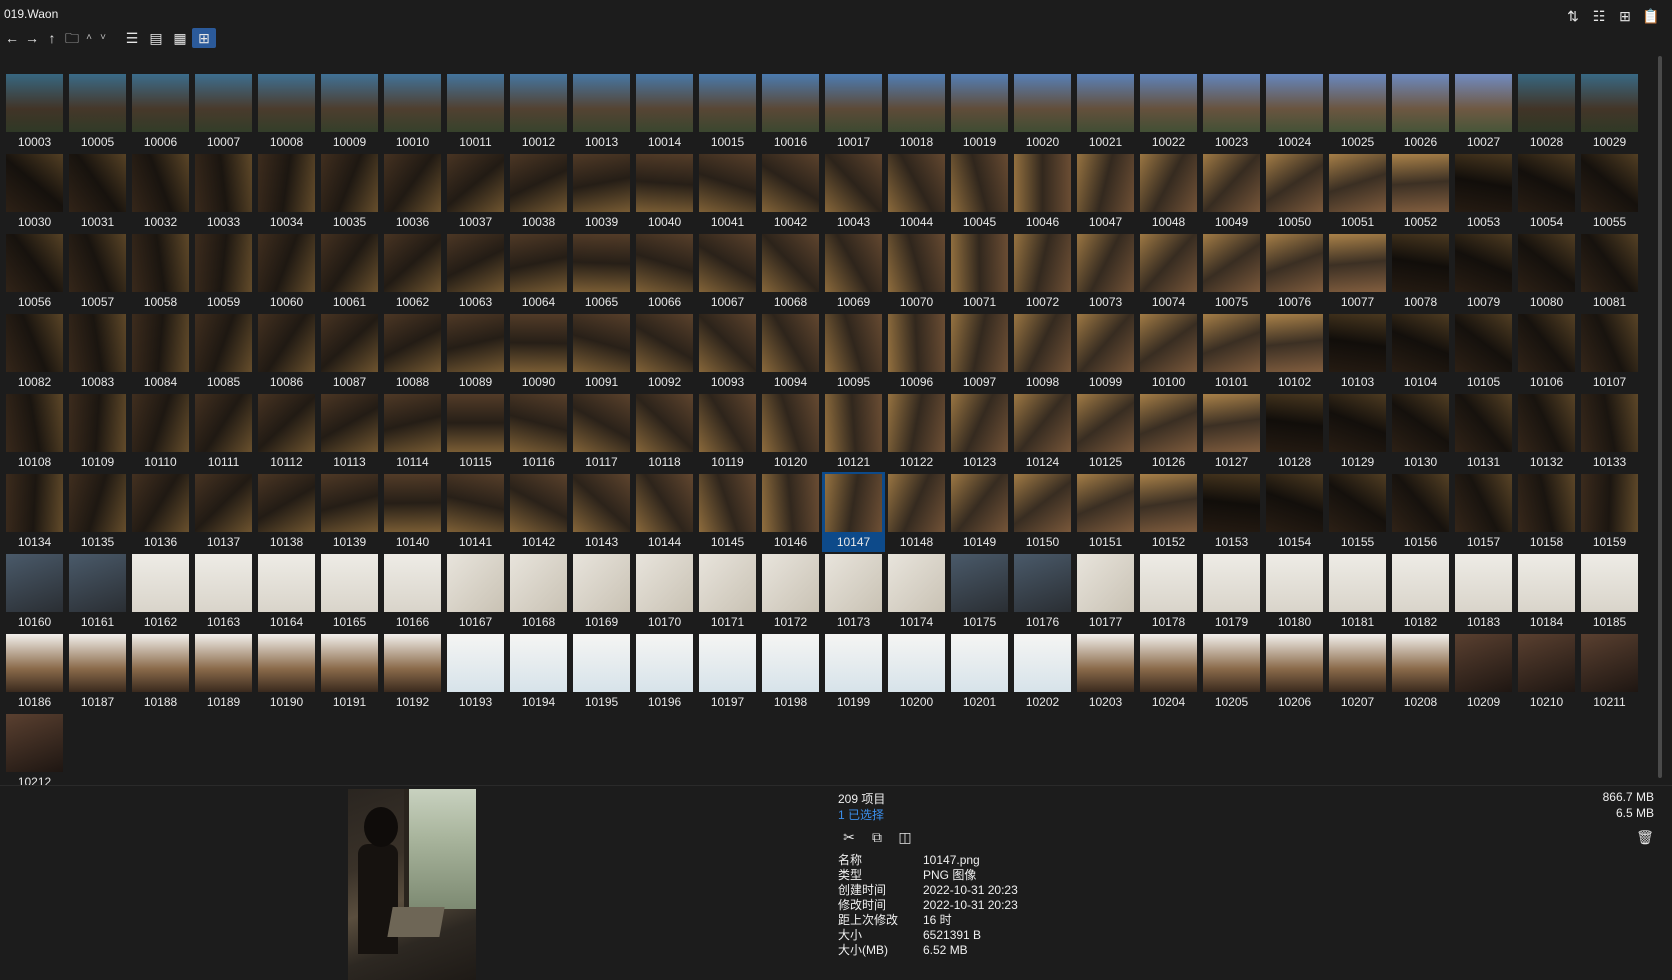 Image resolution: width=1672 pixels, height=980 pixels. Describe the element at coordinates (916, 512) in the screenshot. I see `thumbnail-item: 10148` at that location.